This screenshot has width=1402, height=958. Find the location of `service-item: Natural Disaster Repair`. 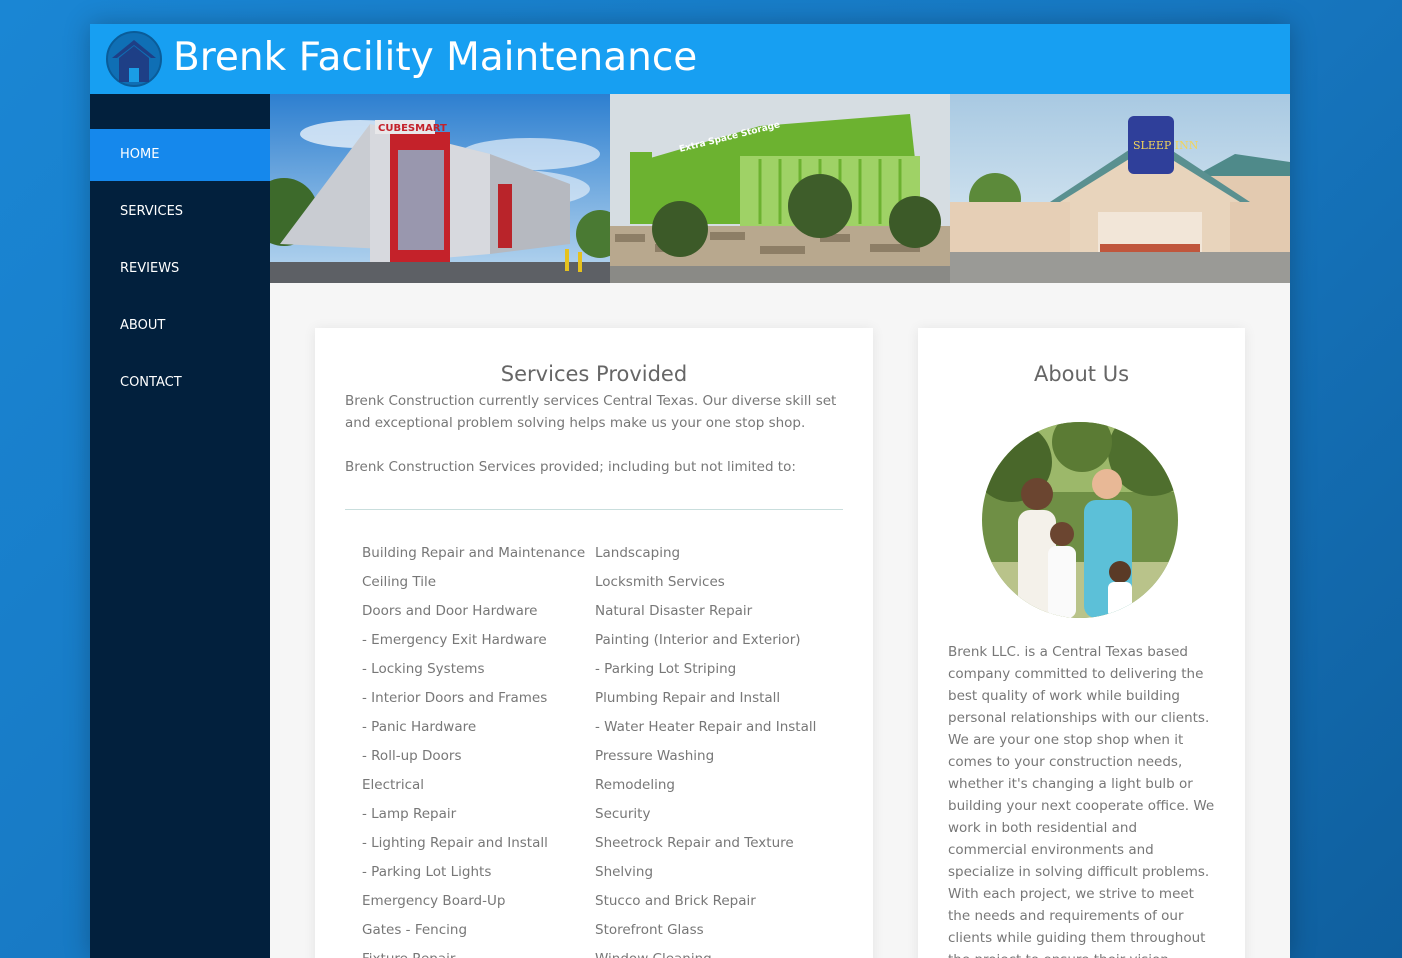

service-item: Natural Disaster Repair is located at coordinates (674, 611).